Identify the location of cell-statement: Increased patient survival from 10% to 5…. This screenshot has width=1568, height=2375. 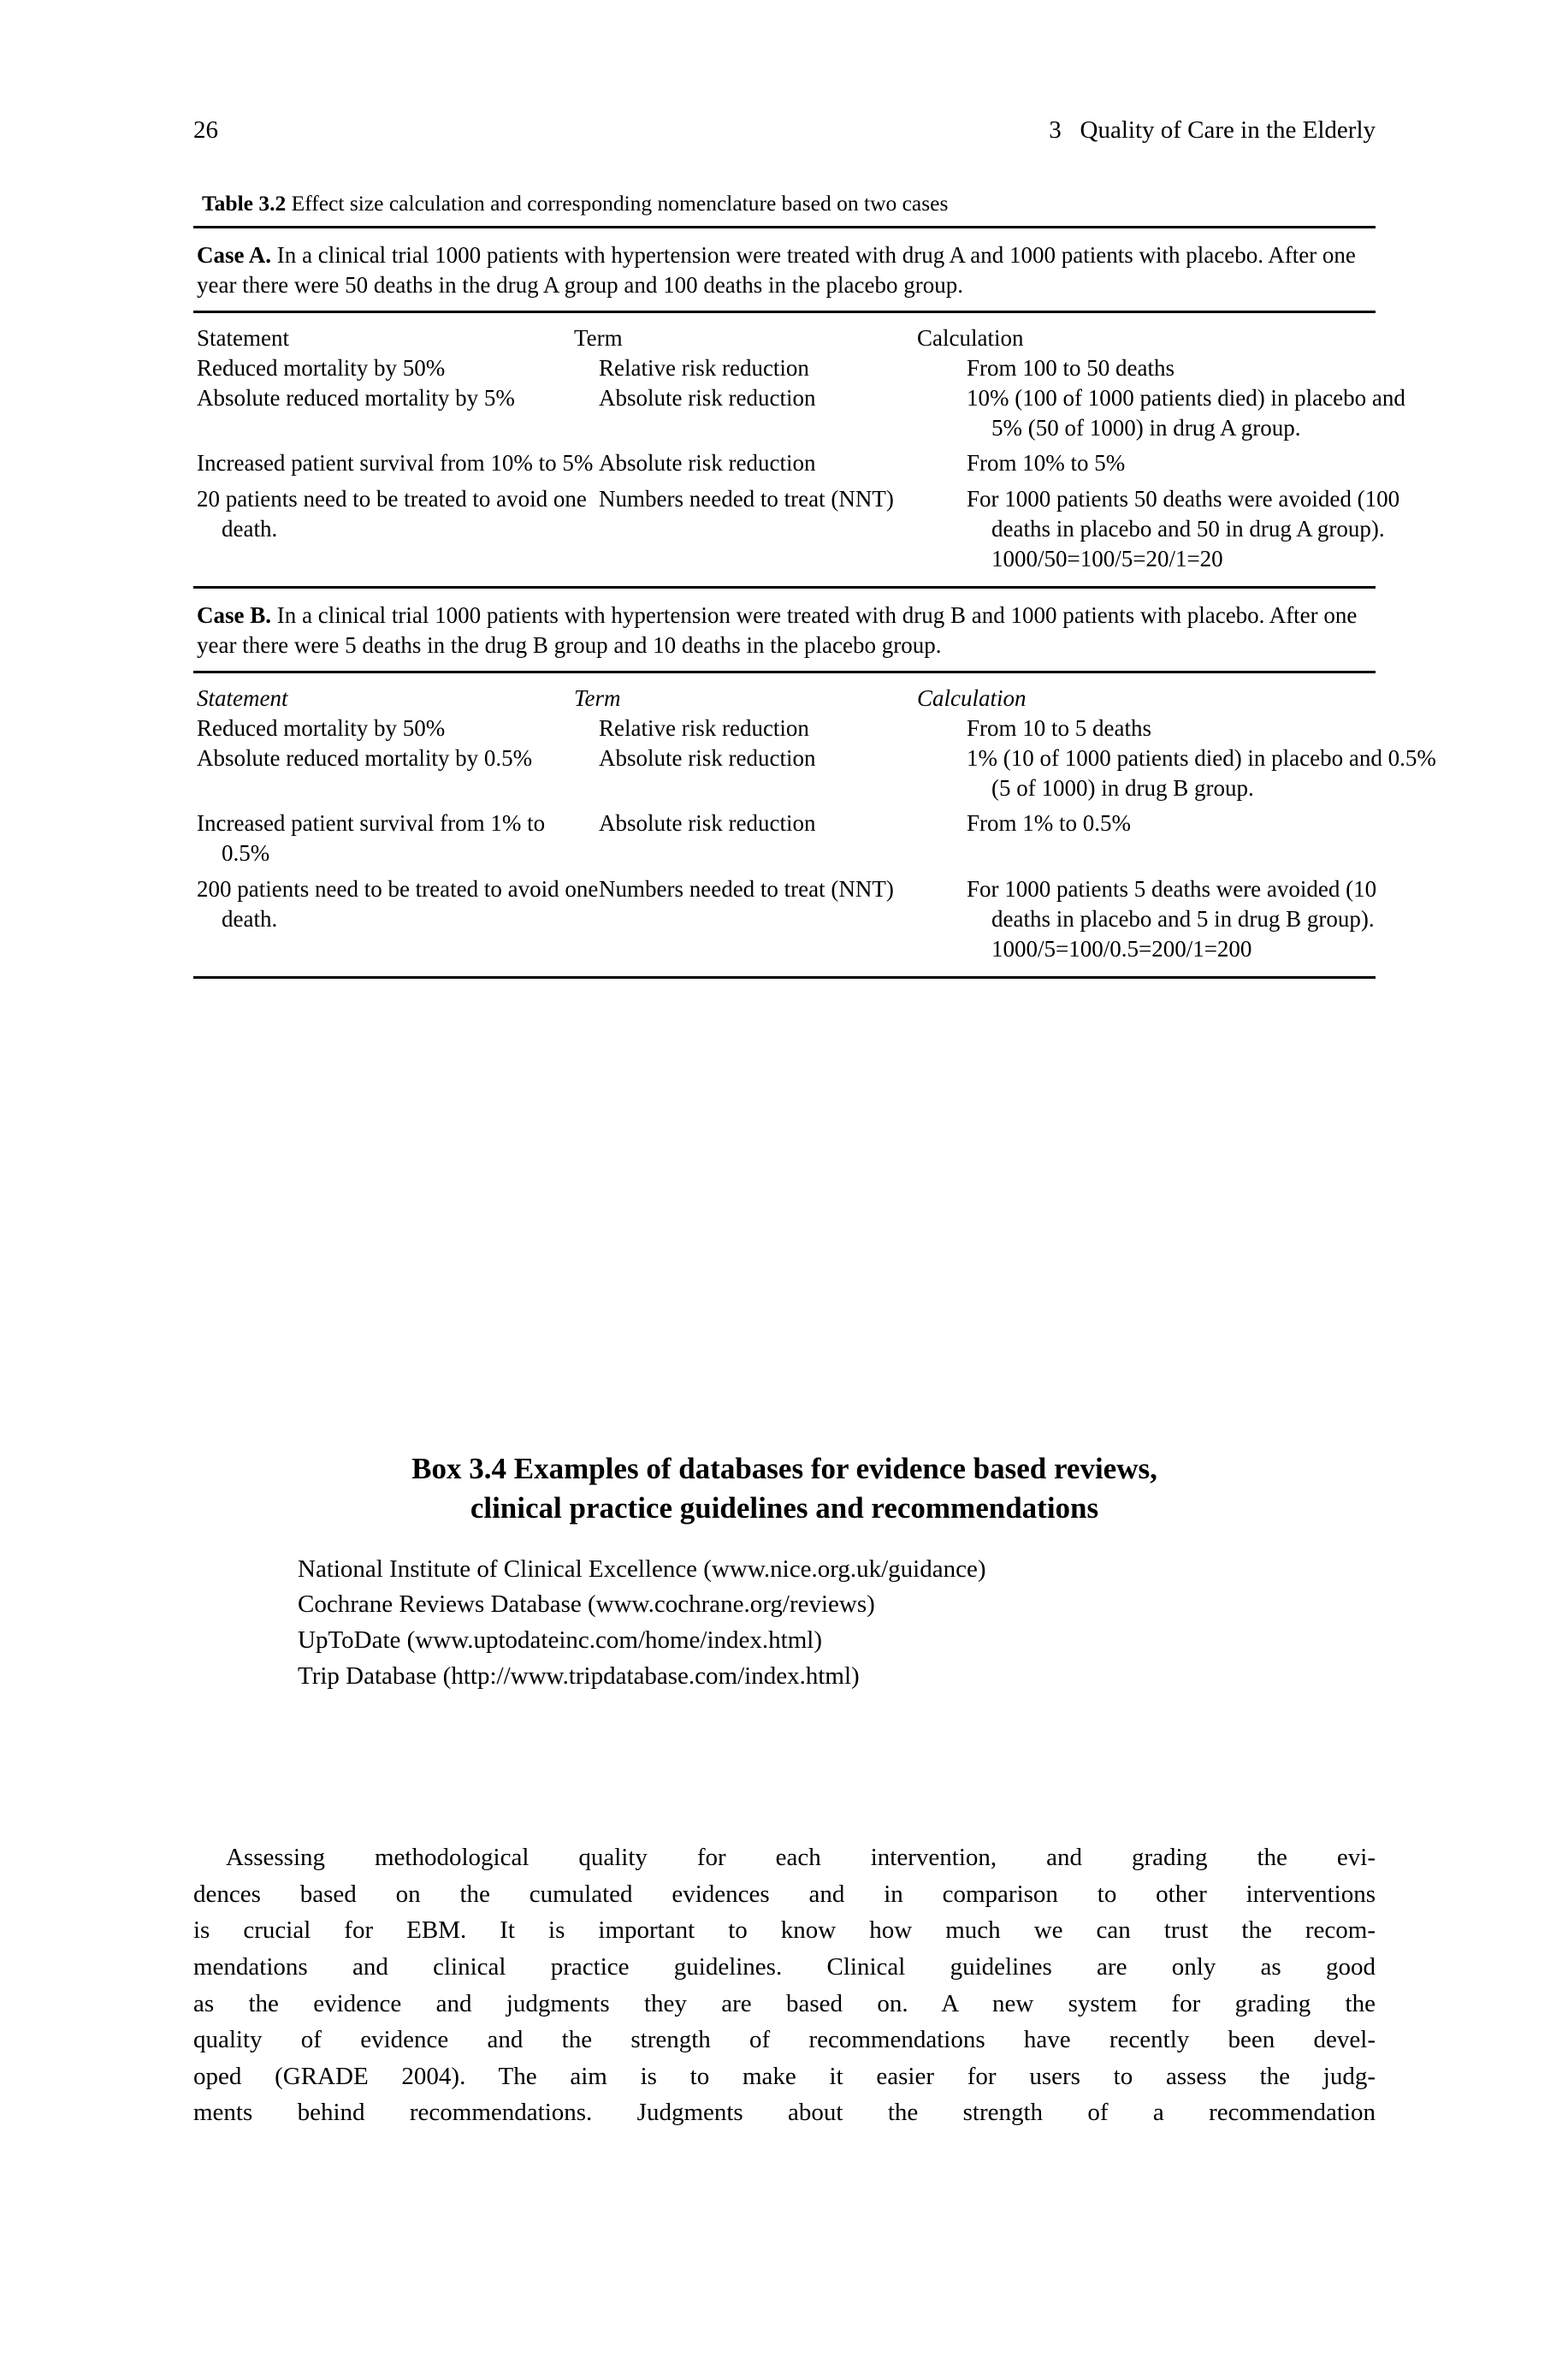
(395, 464).